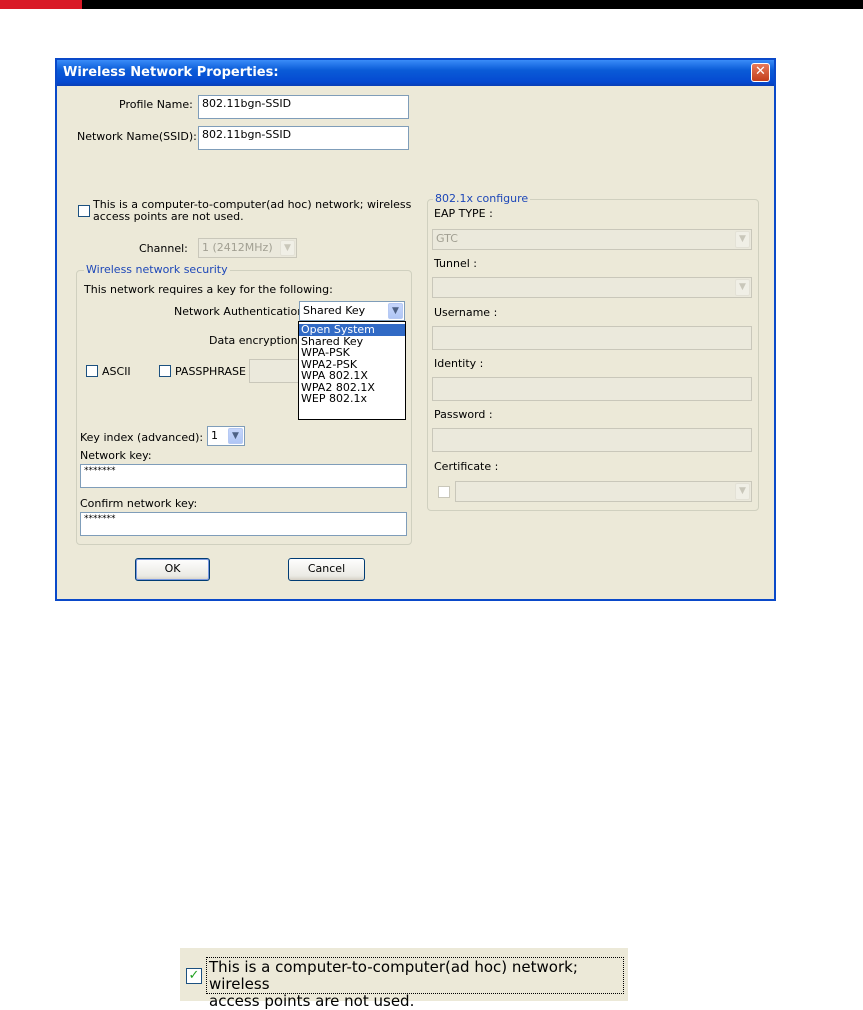 The image size is (863, 1010). Describe the element at coordinates (312, 1001) in the screenshot. I see `adhoc-zoom-line2: access points are not used.` at that location.